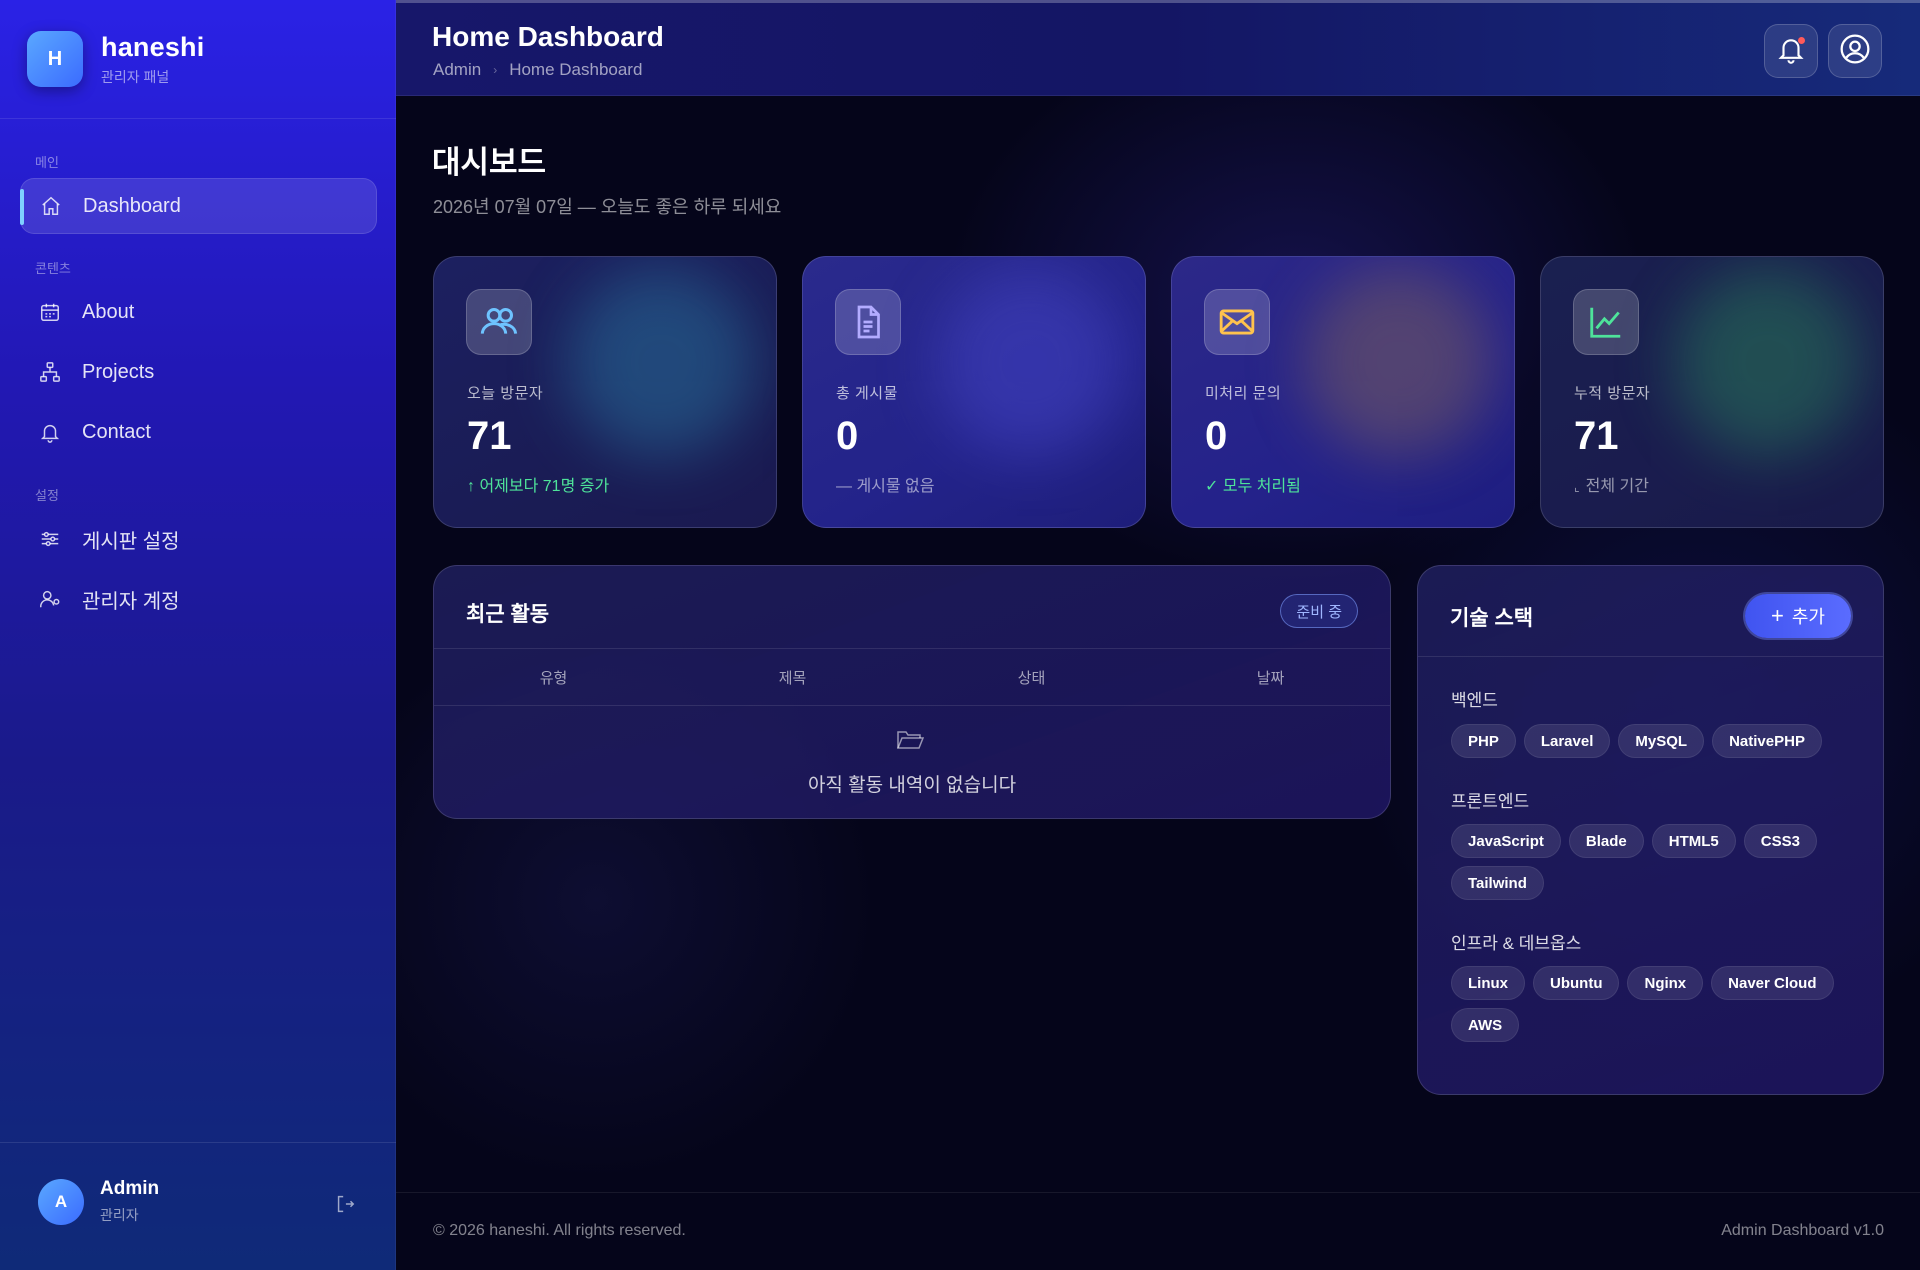 This screenshot has width=1920, height=1270. What do you see at coordinates (559, 1230) in the screenshot?
I see `footer-copyright: © 2026 haneshi. All rights reserved.` at bounding box center [559, 1230].